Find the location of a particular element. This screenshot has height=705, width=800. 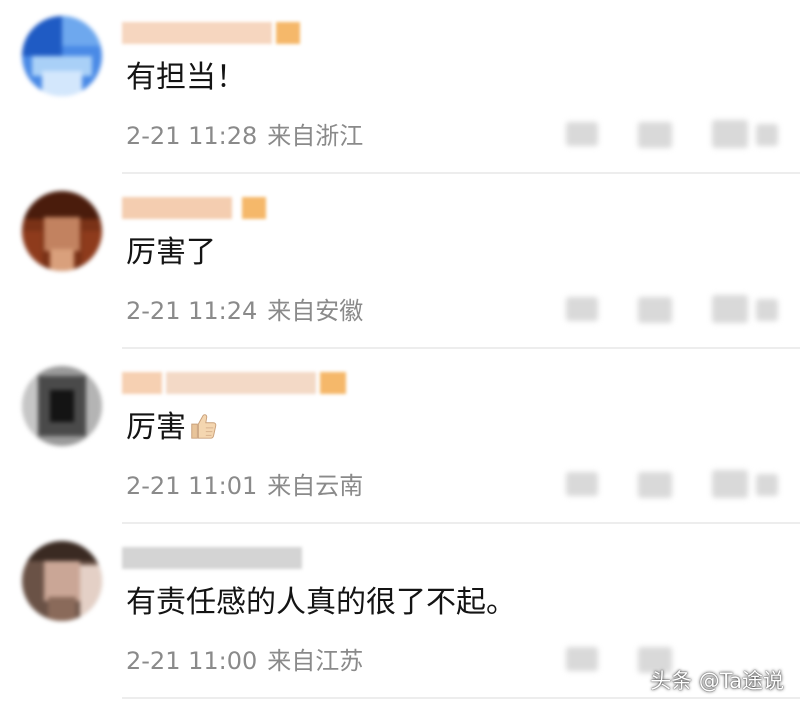

comment-text: 厉害了 is located at coordinates (171, 252).